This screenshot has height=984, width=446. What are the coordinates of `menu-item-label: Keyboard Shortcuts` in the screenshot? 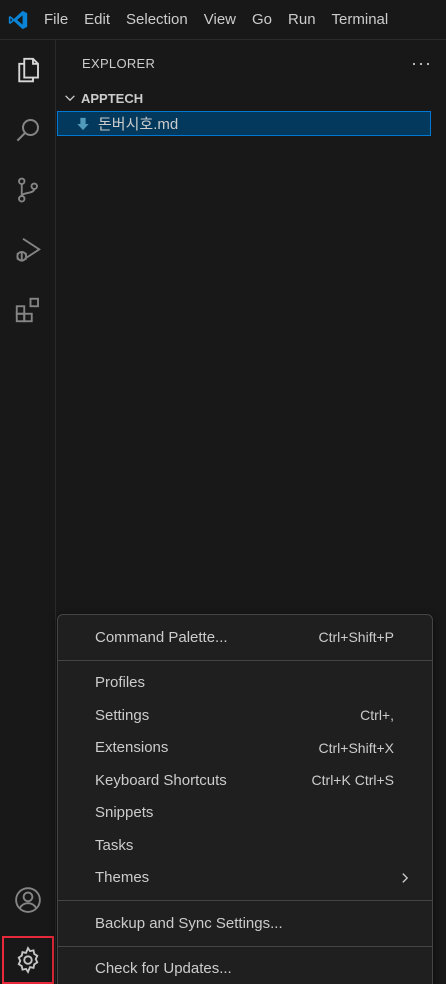 It's located at (161, 780).